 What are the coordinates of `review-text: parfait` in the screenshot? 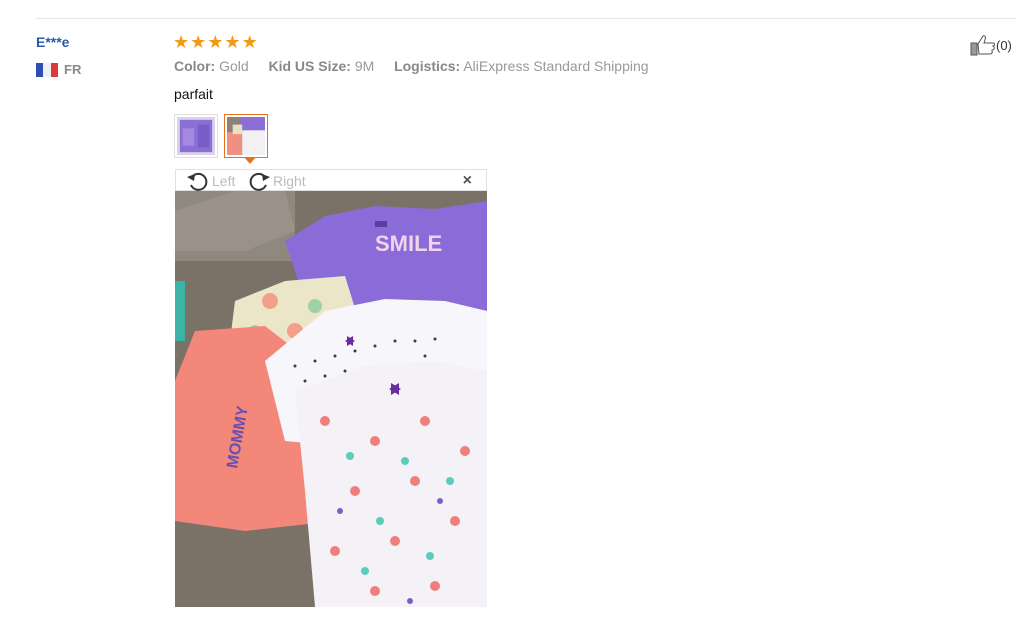 It's located at (193, 94).